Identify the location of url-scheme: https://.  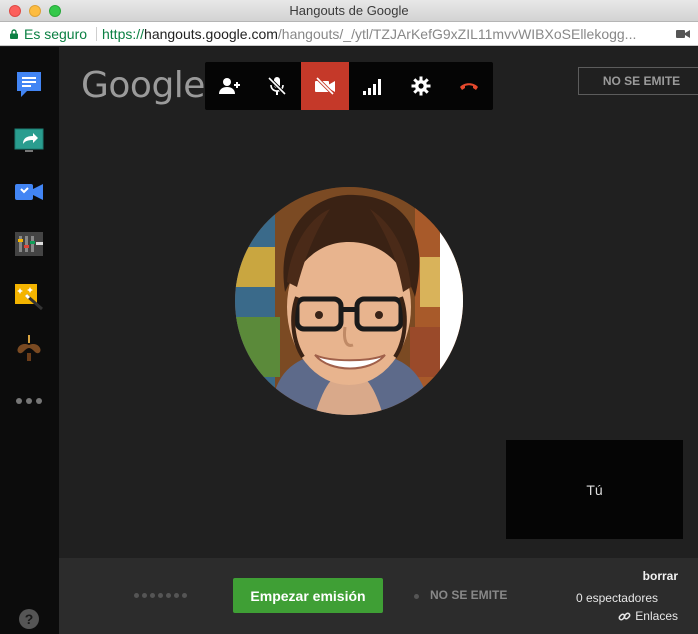
(123, 34).